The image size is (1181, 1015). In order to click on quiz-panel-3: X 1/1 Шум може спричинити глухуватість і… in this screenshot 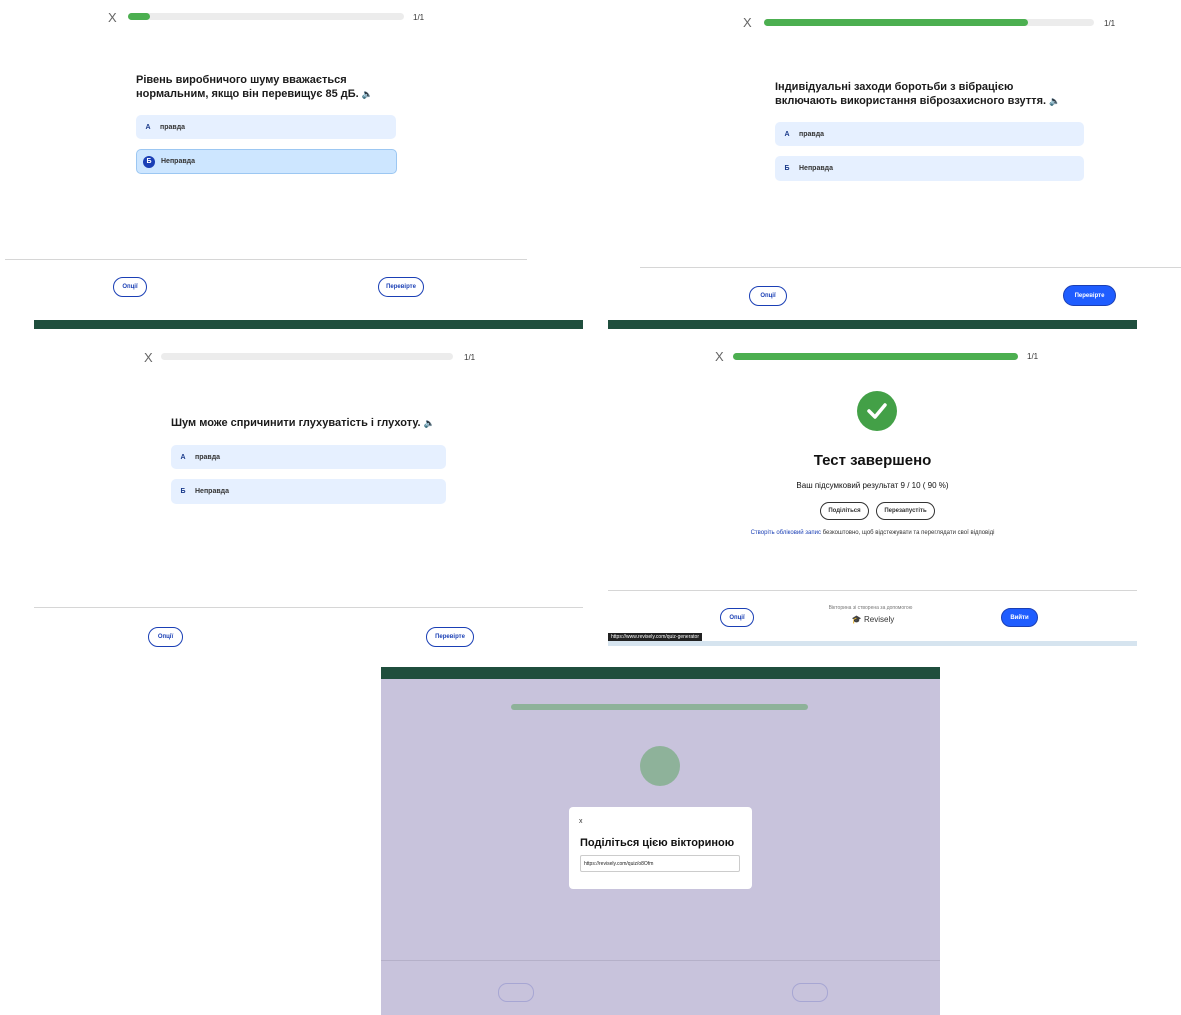, I will do `click(308, 490)`.